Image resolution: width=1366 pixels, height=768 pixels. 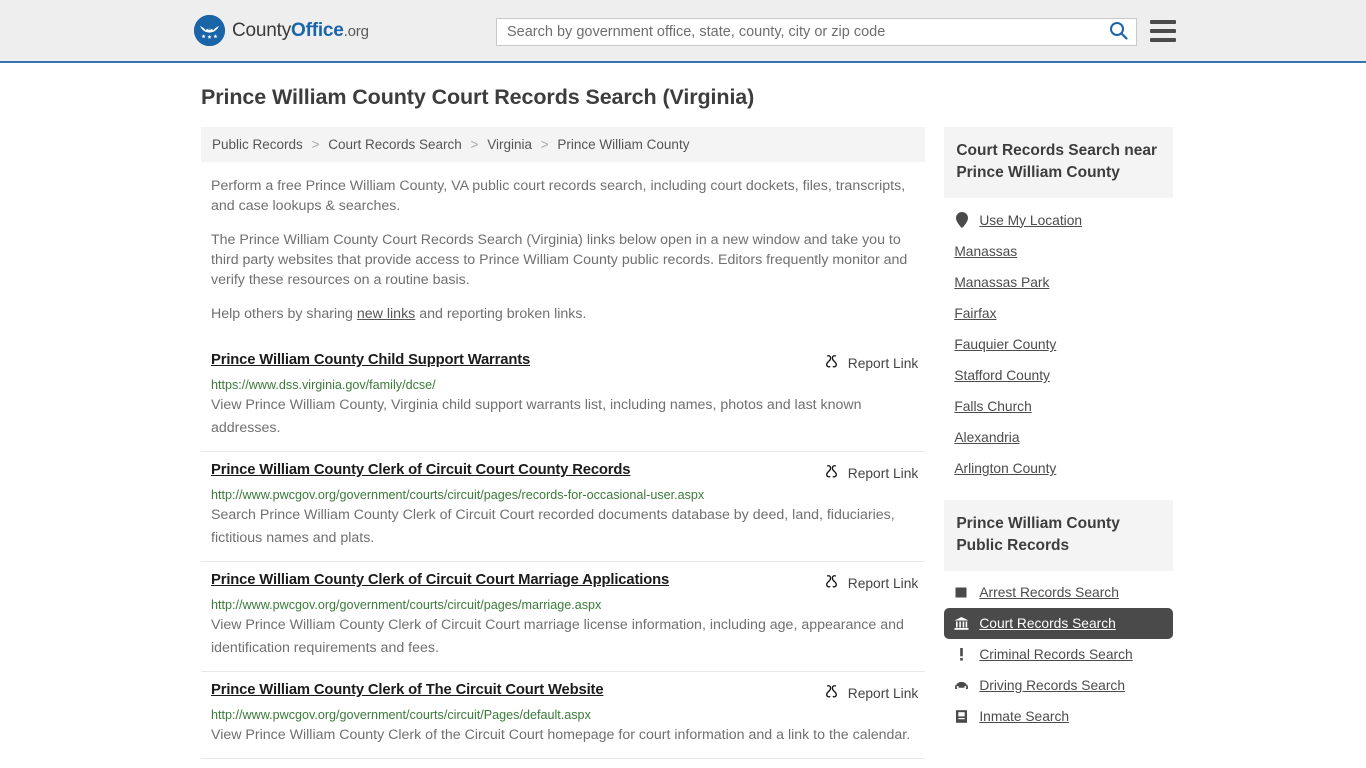 What do you see at coordinates (1005, 468) in the screenshot?
I see `sidebar-nearby-link: Arlington County` at bounding box center [1005, 468].